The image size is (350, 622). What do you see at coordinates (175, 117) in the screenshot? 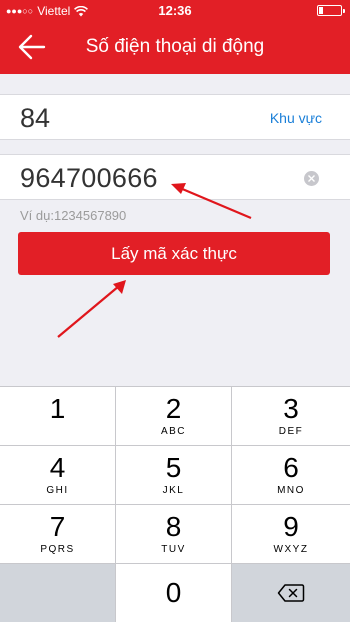
I see `country-code-row: 84 Khu vực` at bounding box center [175, 117].